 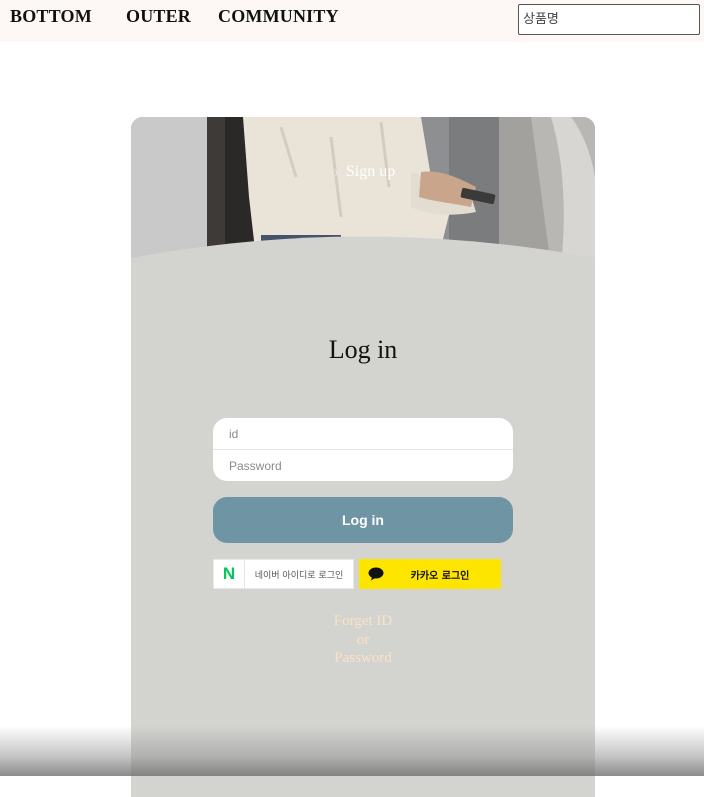 What do you see at coordinates (229, 574) in the screenshot?
I see `naver-logo-icon: N` at bounding box center [229, 574].